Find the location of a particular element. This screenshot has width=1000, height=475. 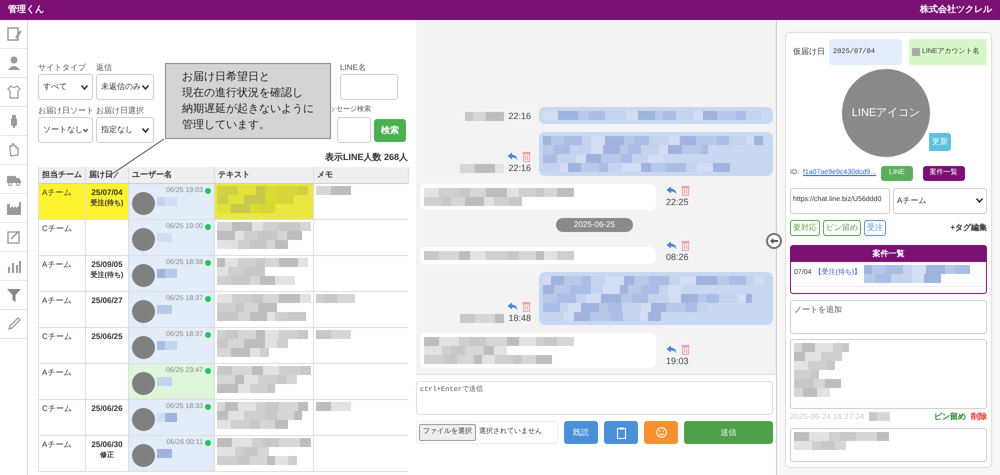

delivery-date: 25/07/04 is located at coordinates (107, 192).